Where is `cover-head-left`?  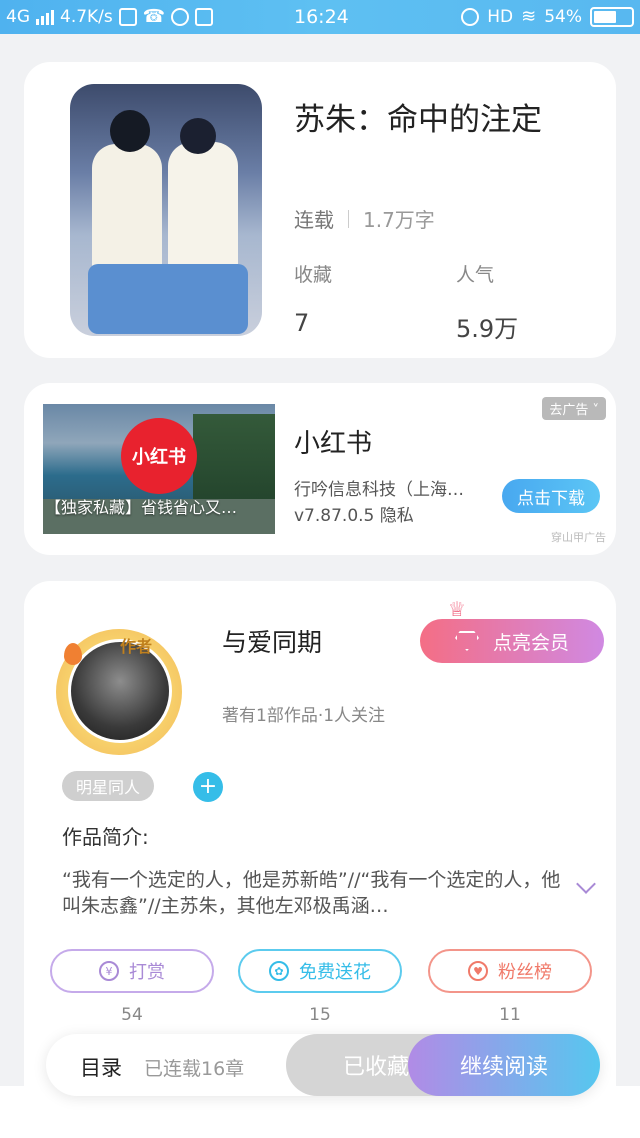
cover-head-left is located at coordinates (130, 131).